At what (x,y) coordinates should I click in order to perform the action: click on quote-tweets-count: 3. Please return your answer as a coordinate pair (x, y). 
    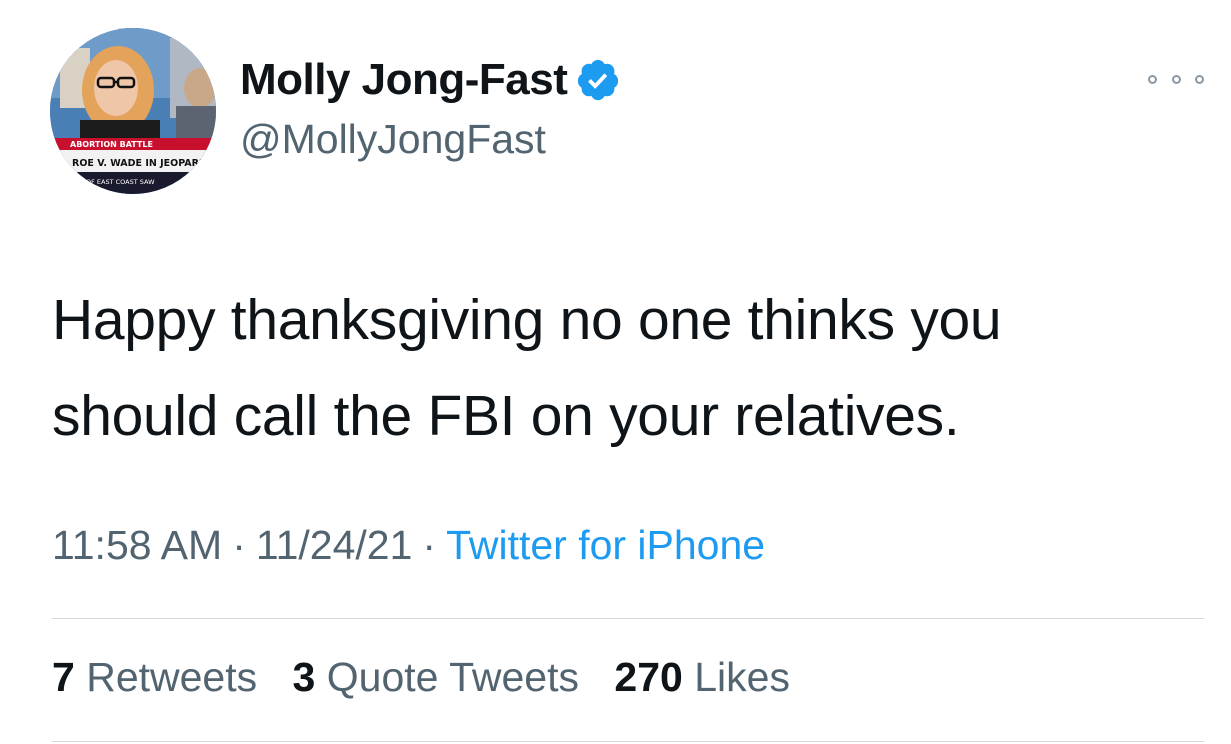
    Looking at the image, I should click on (304, 677).